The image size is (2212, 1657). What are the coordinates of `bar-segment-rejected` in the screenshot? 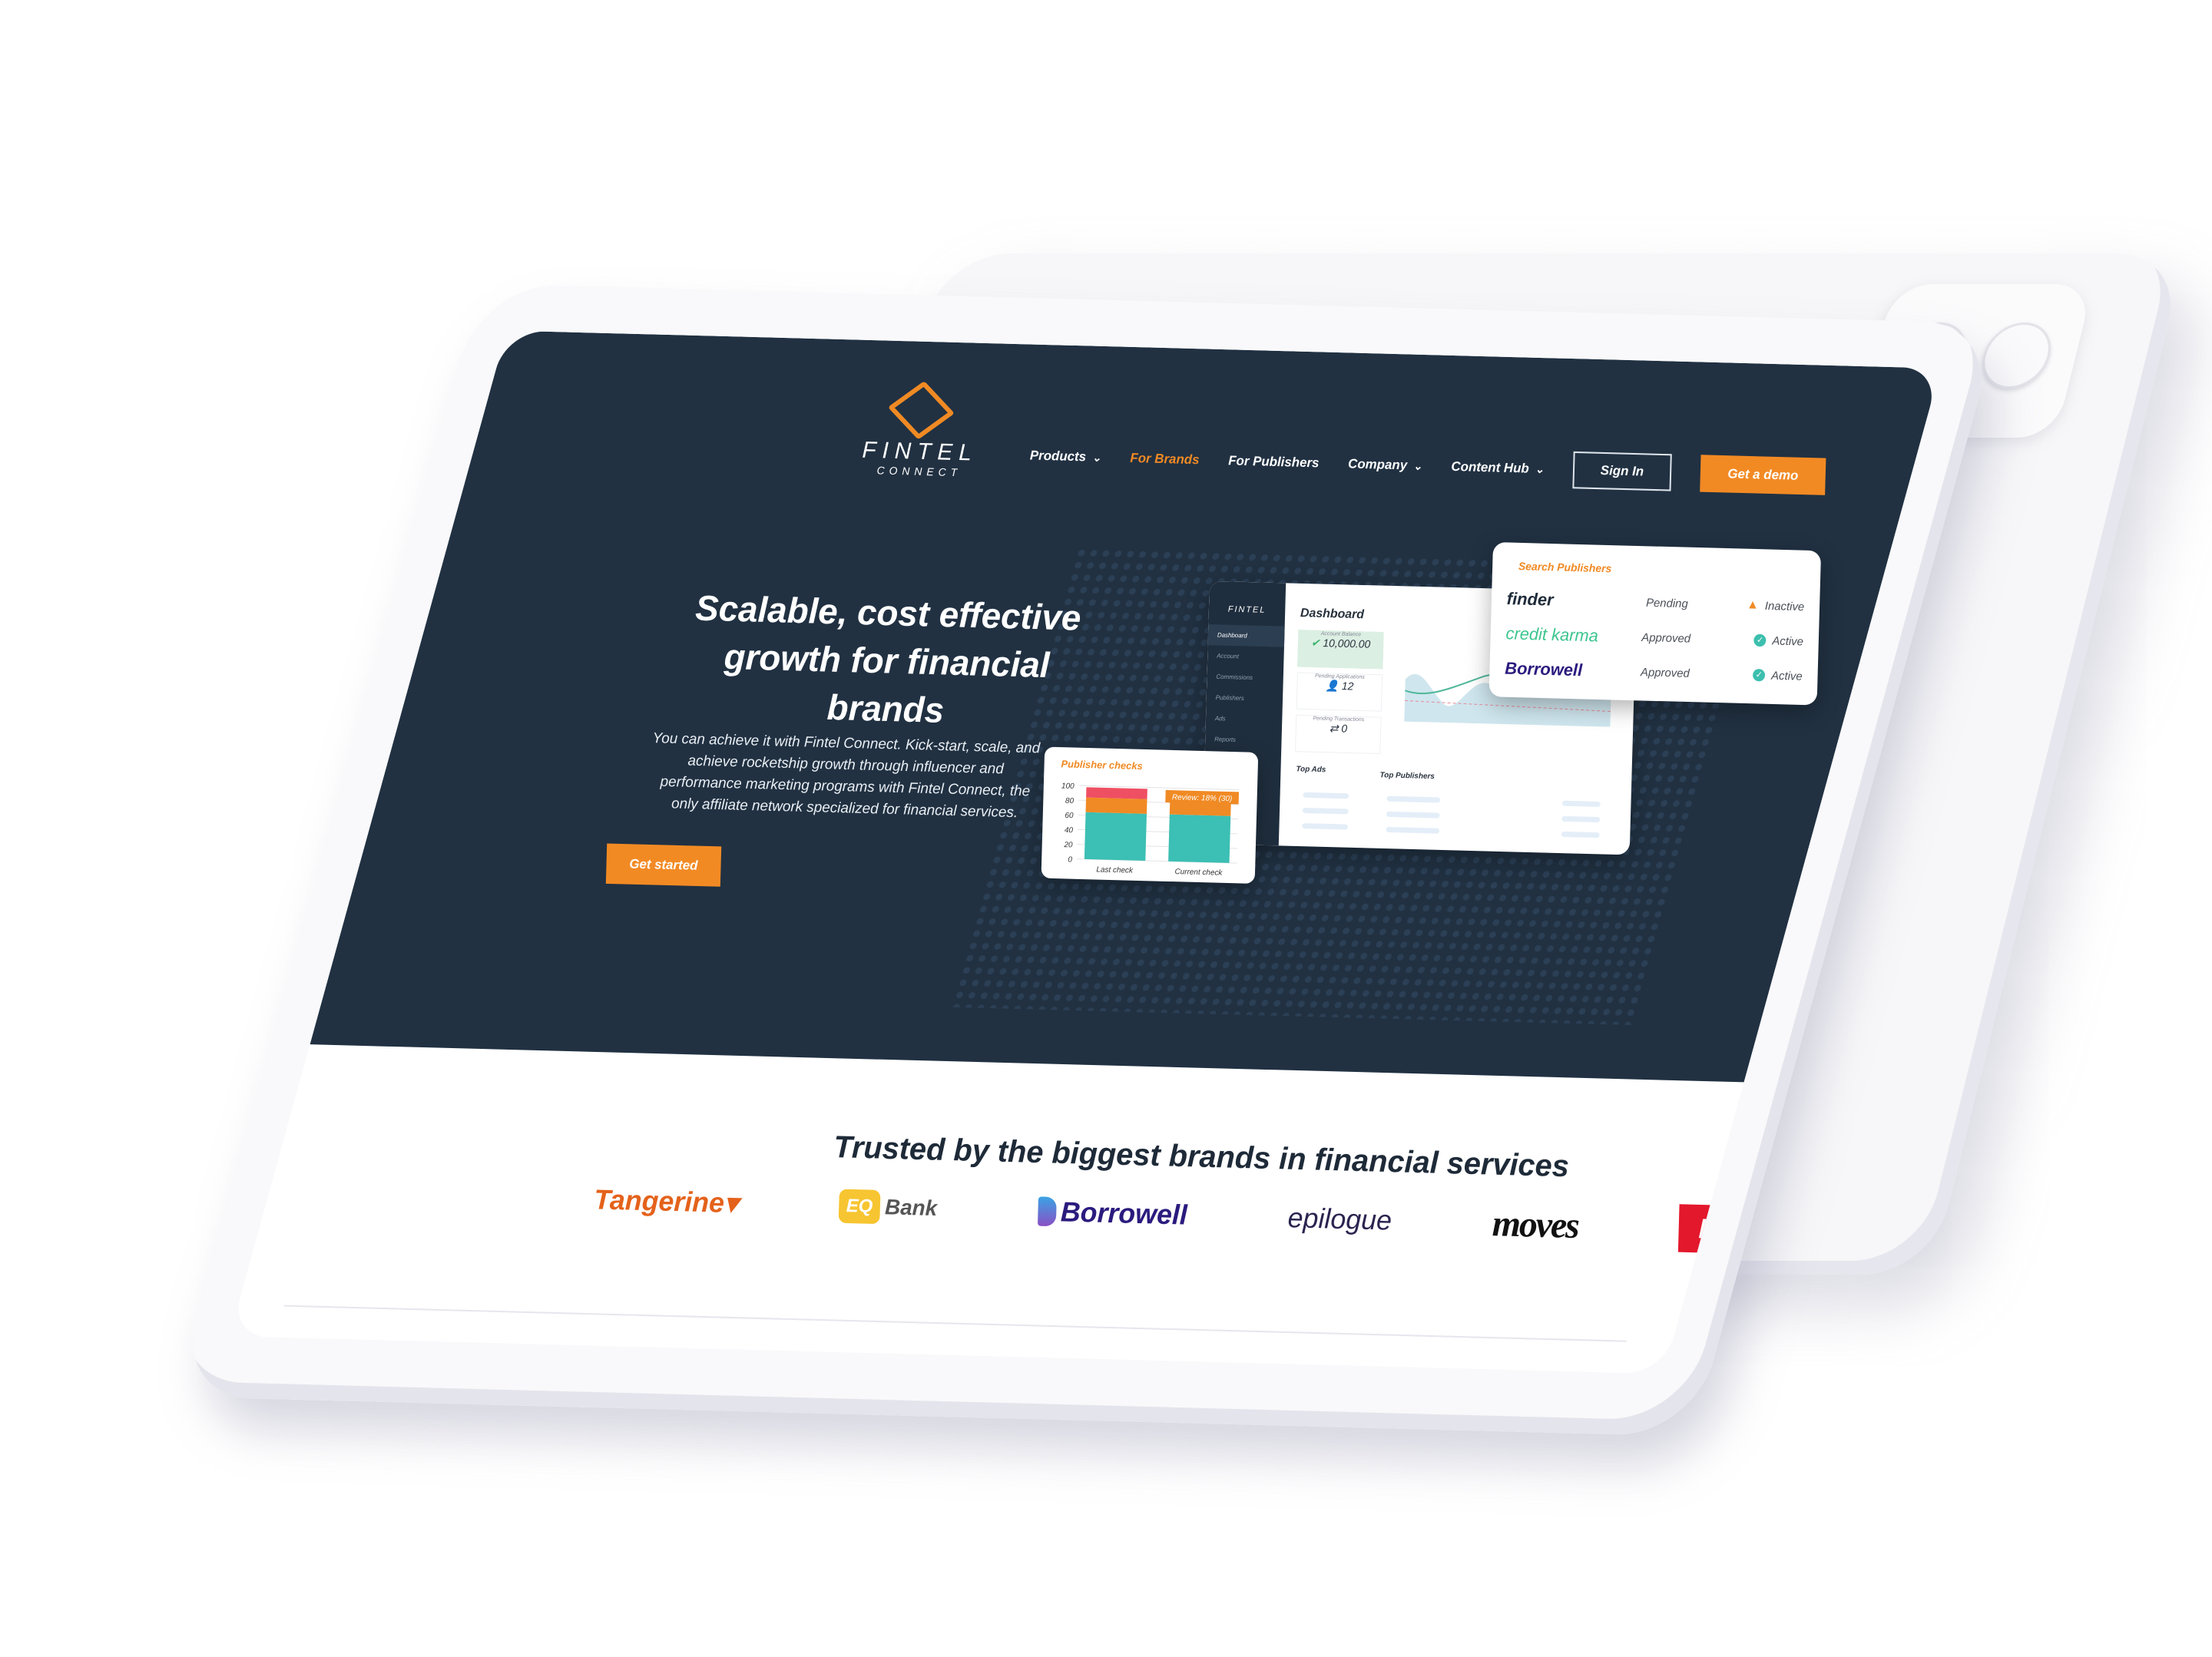 It's located at (1116, 793).